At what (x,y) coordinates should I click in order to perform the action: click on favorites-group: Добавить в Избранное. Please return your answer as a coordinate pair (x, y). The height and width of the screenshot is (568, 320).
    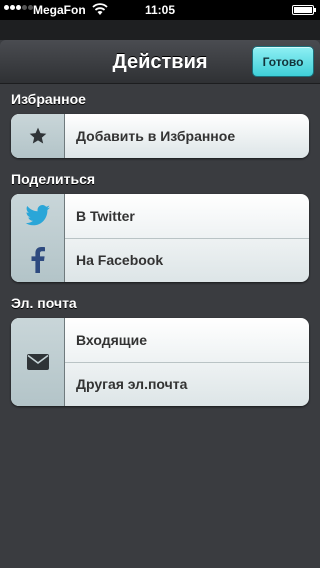
    Looking at the image, I should click on (160, 136).